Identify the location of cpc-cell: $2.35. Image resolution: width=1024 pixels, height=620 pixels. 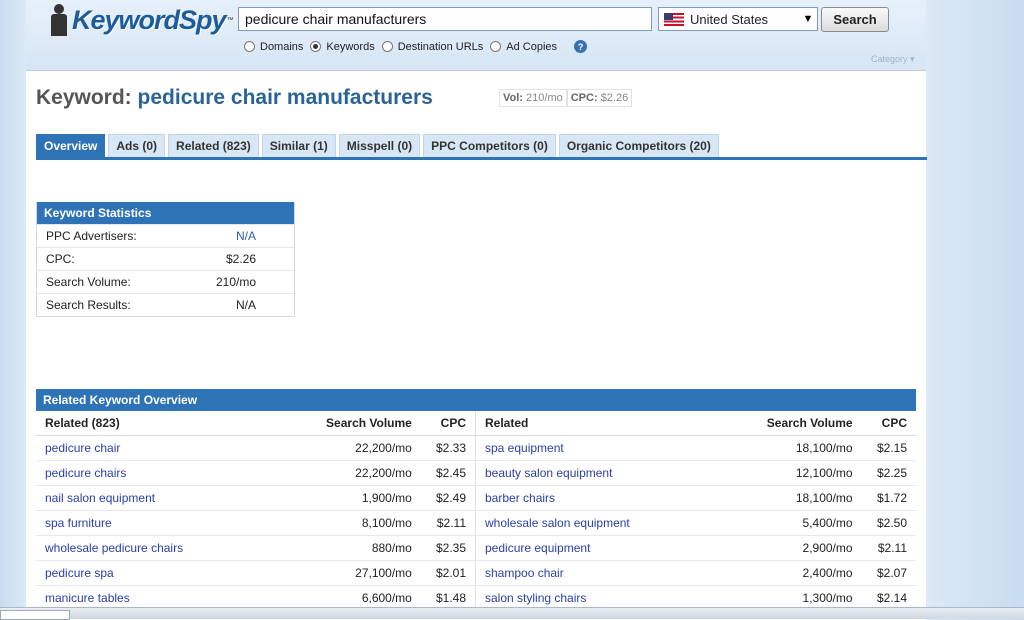
(448, 548).